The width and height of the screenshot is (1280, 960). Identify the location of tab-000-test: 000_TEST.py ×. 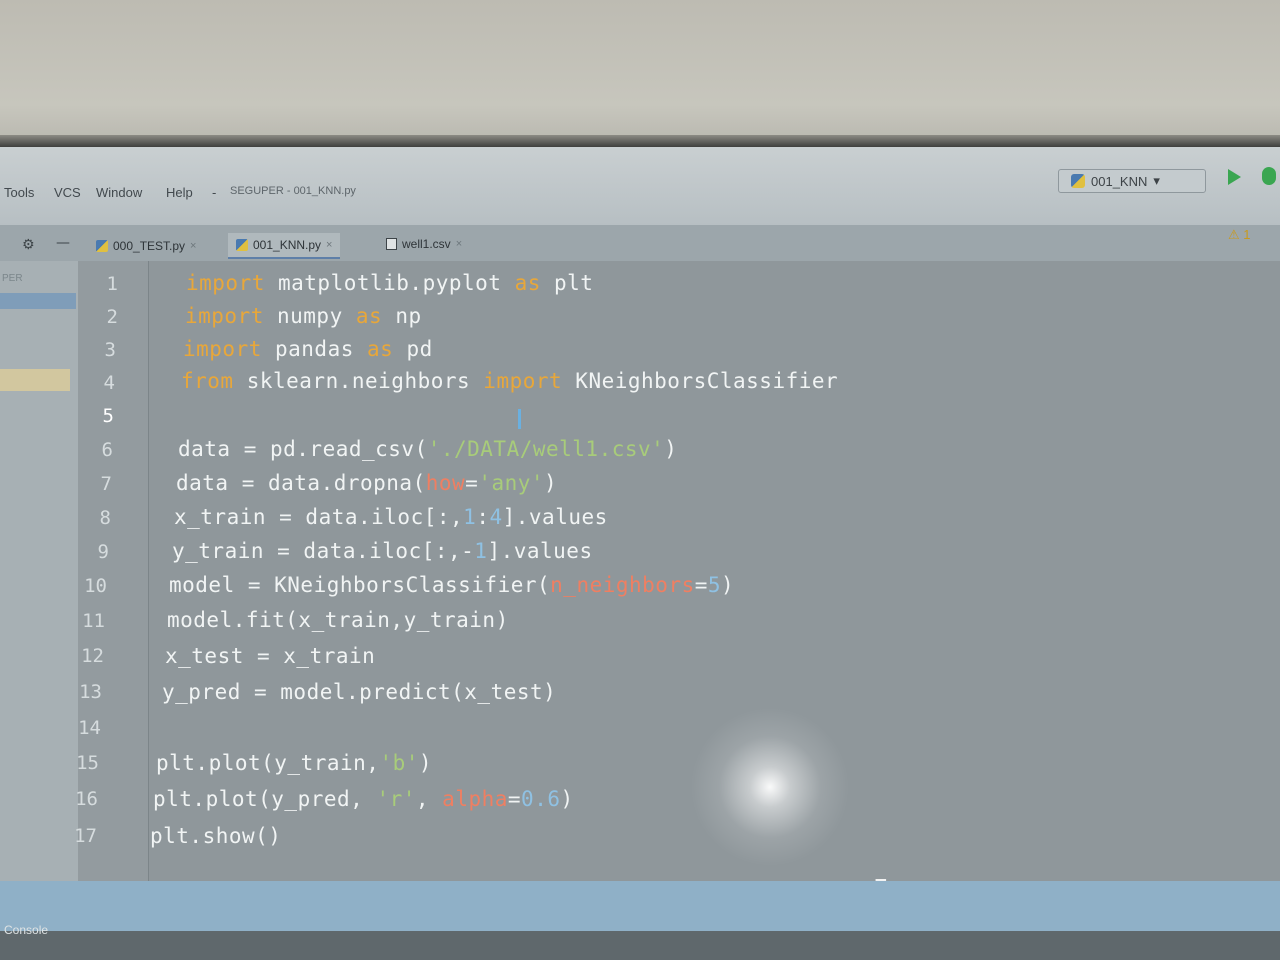
(146, 246).